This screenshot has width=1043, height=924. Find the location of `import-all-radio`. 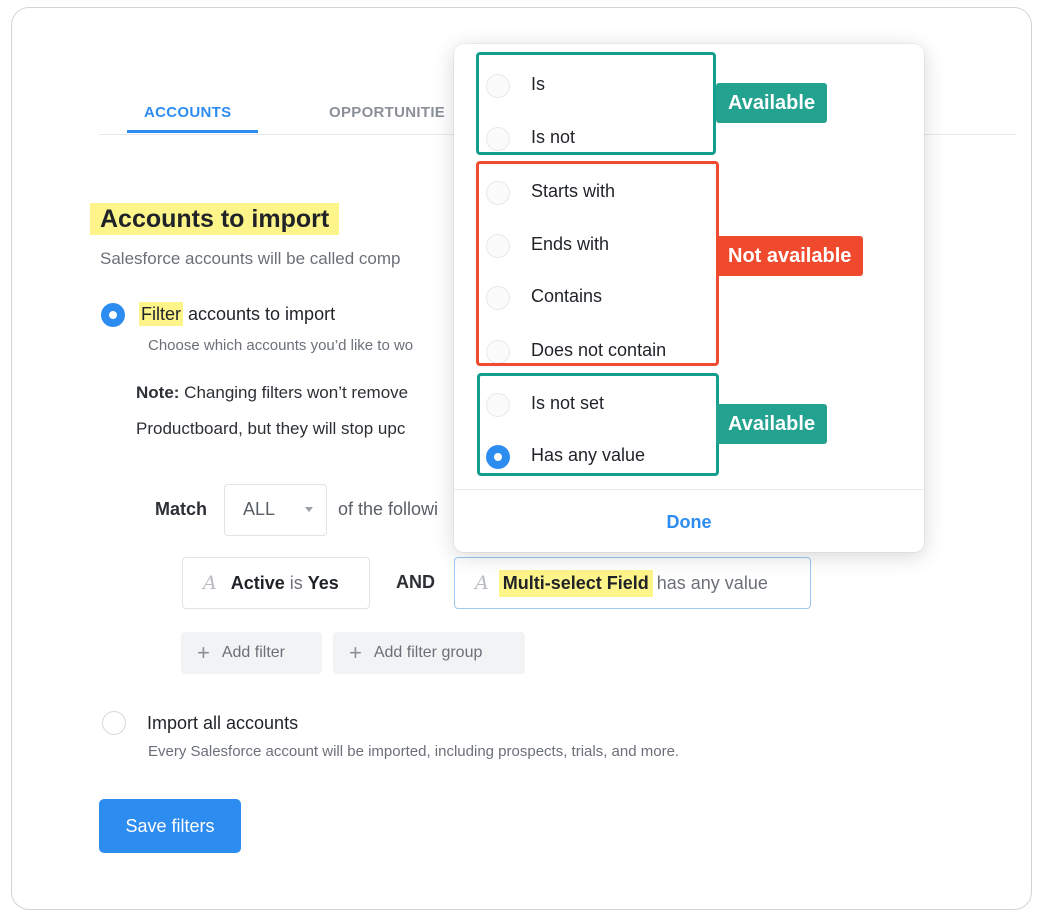

import-all-radio is located at coordinates (114, 723).